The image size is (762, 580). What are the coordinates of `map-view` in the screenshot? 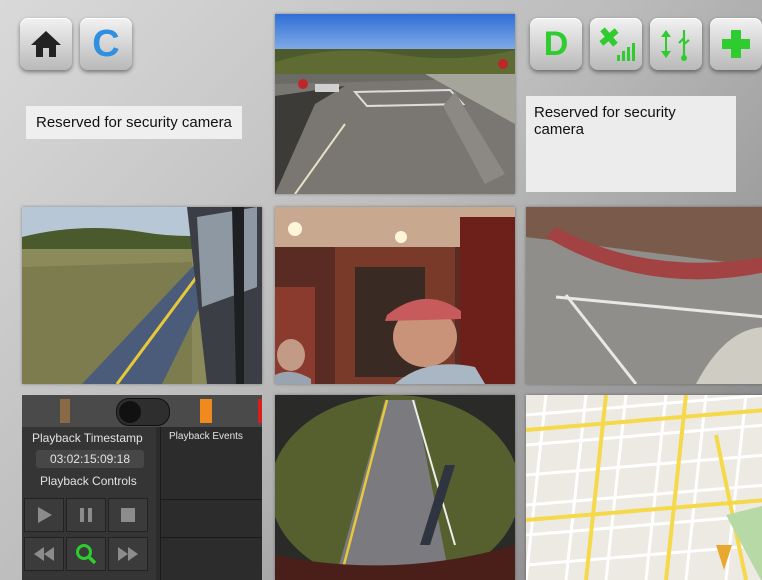 It's located at (644, 487).